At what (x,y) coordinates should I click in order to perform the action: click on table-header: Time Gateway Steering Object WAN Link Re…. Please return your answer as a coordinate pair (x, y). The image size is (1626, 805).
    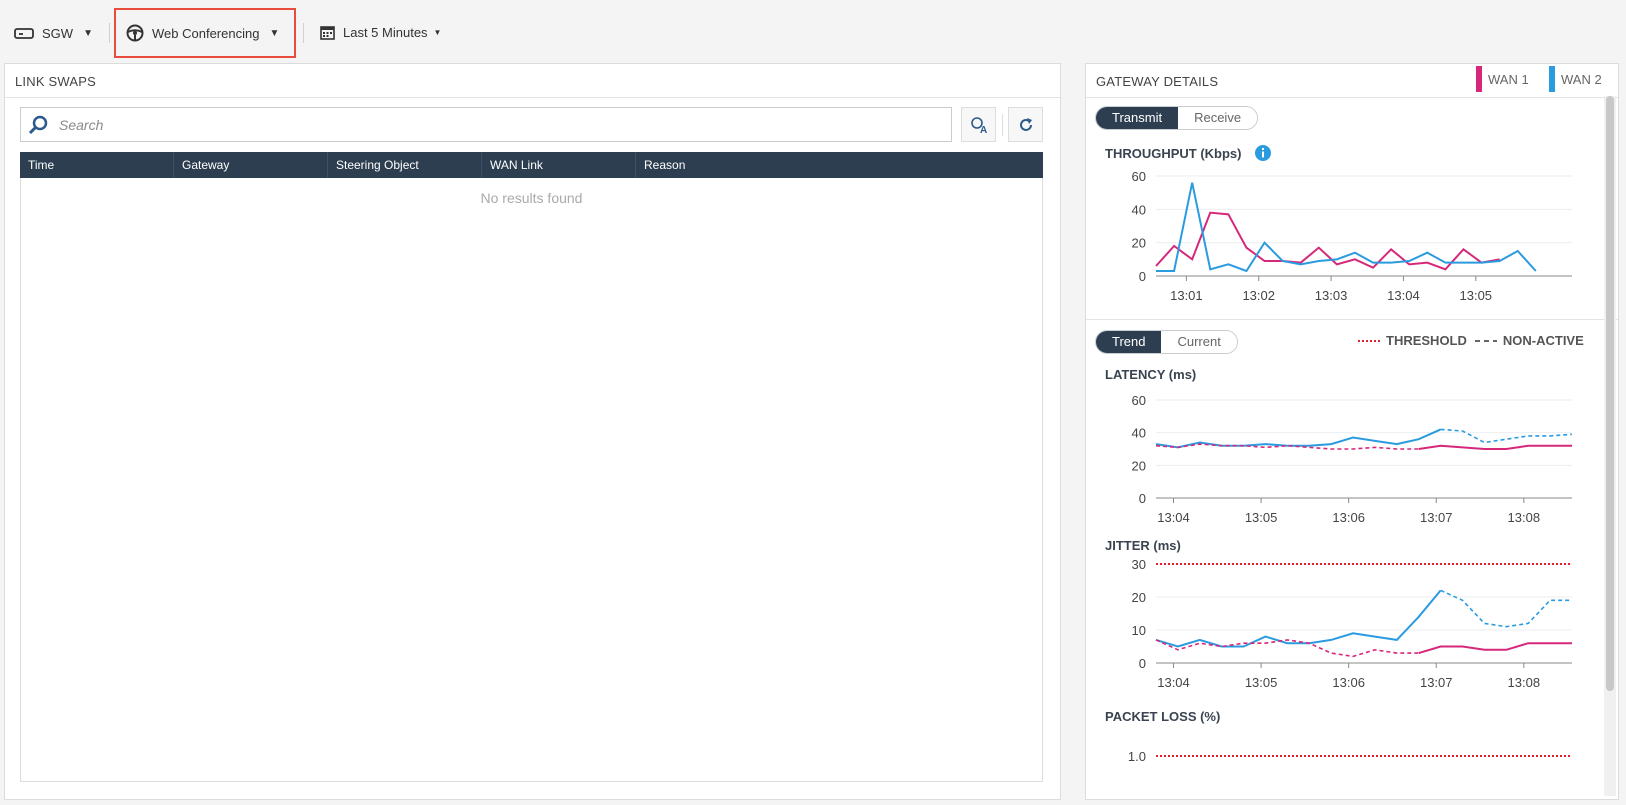
    Looking at the image, I should click on (531, 165).